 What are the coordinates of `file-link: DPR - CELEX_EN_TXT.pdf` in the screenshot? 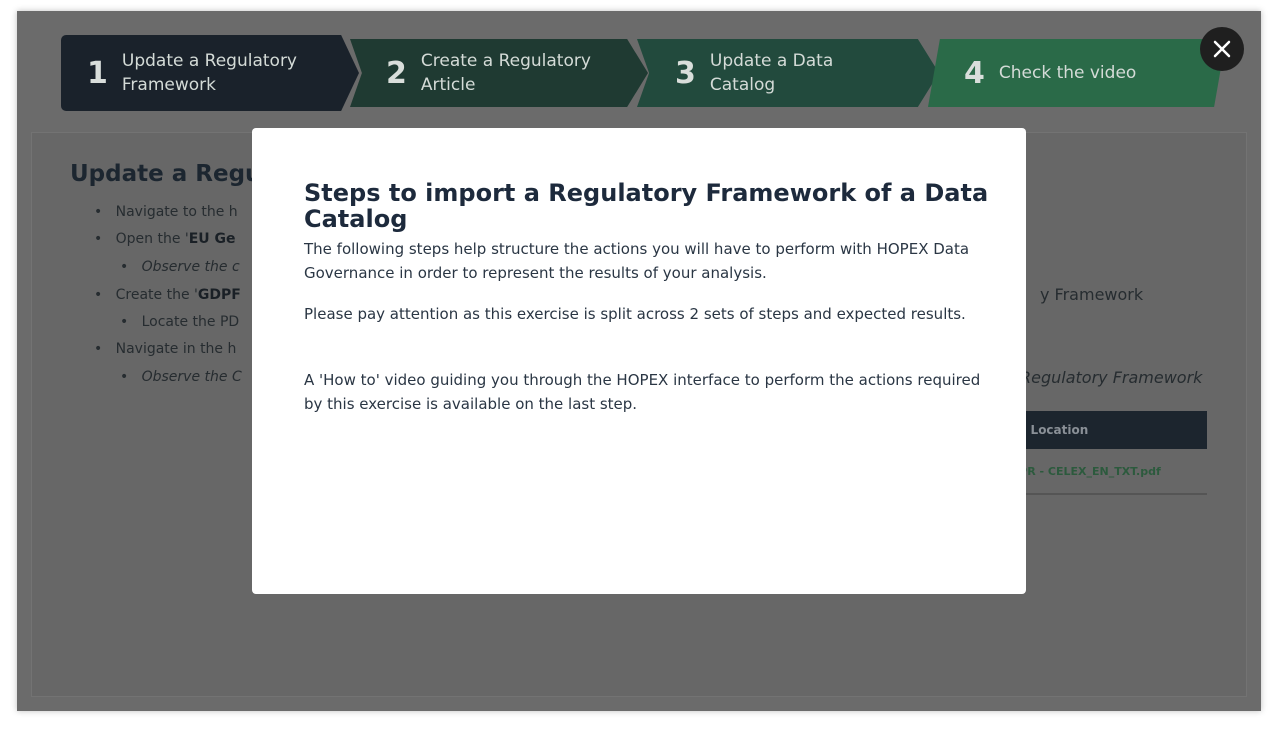 It's located at (1104, 472).